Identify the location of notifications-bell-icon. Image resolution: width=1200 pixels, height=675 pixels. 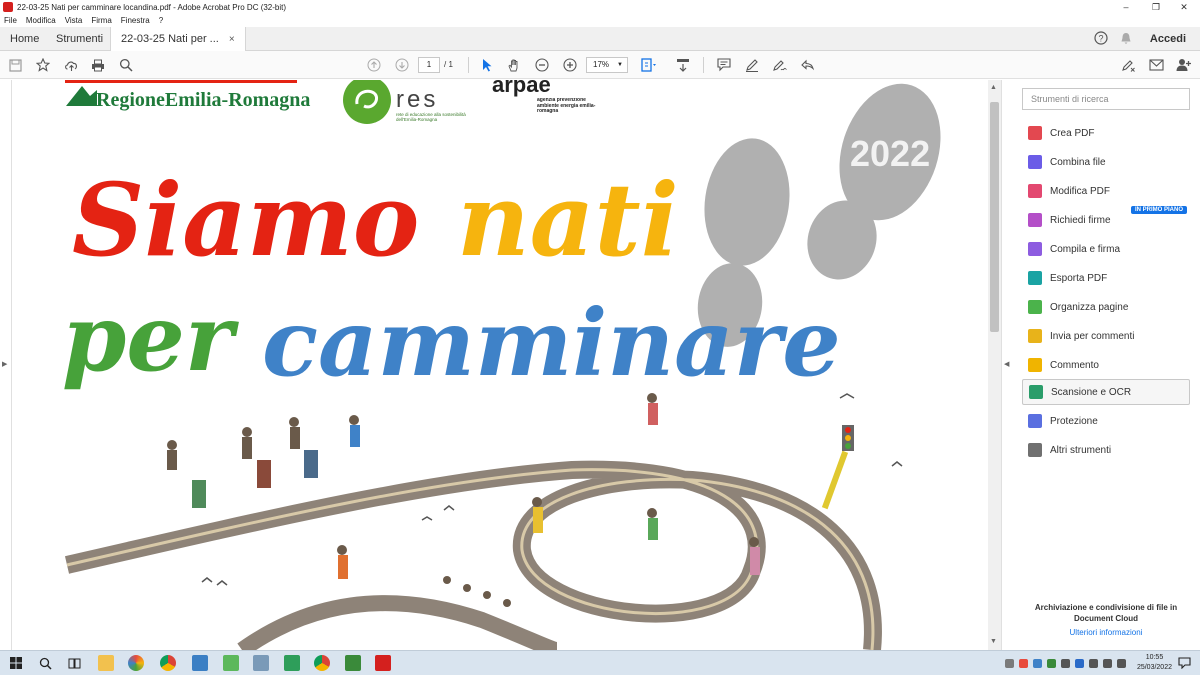
(1126, 38).